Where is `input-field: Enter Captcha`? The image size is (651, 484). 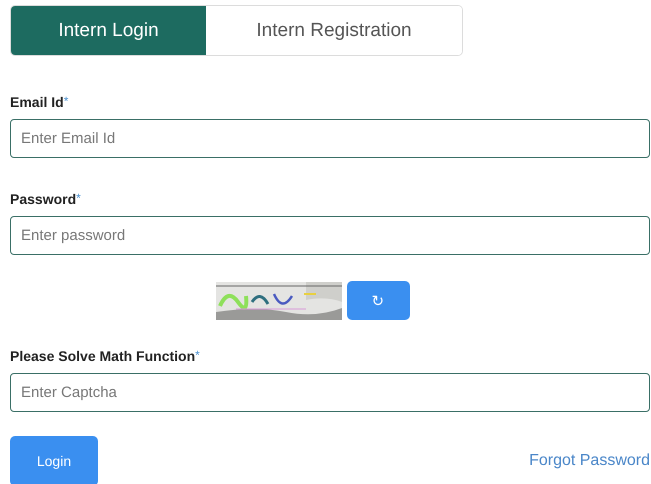 input-field: Enter Captcha is located at coordinates (330, 392).